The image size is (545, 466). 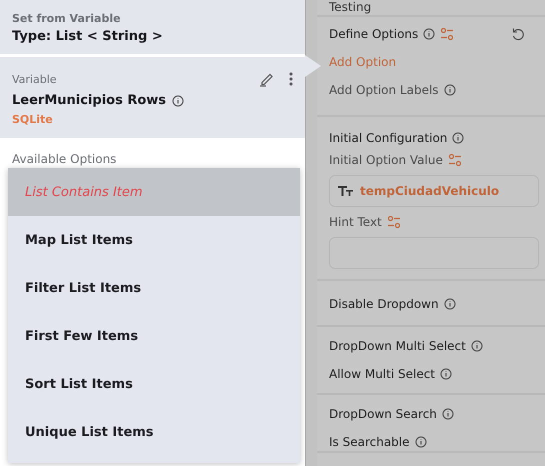 What do you see at coordinates (350, 7) in the screenshot?
I see `panel-title: Testing` at bounding box center [350, 7].